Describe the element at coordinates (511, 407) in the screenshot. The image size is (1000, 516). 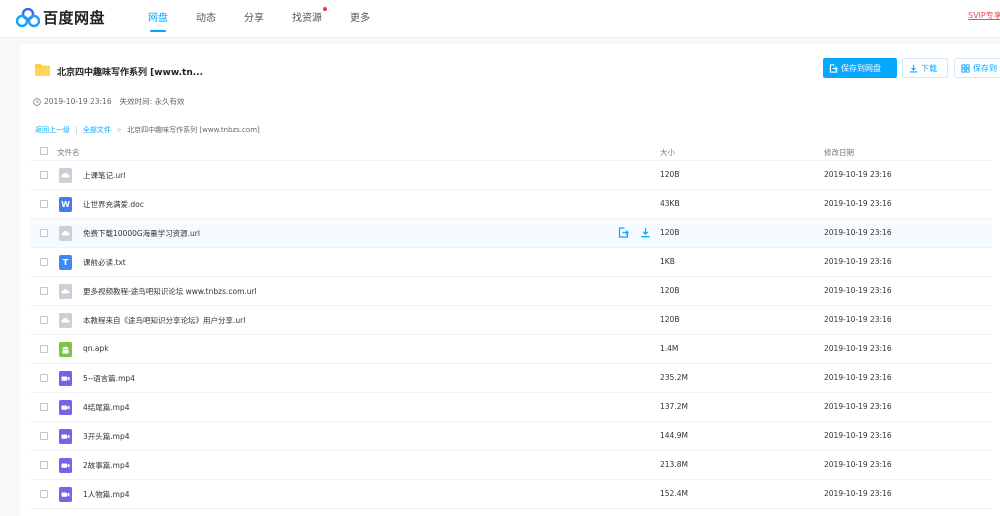
I see `file-row: 4结尾篇.mp4 137.2M 2019-10-19 23:16` at that location.